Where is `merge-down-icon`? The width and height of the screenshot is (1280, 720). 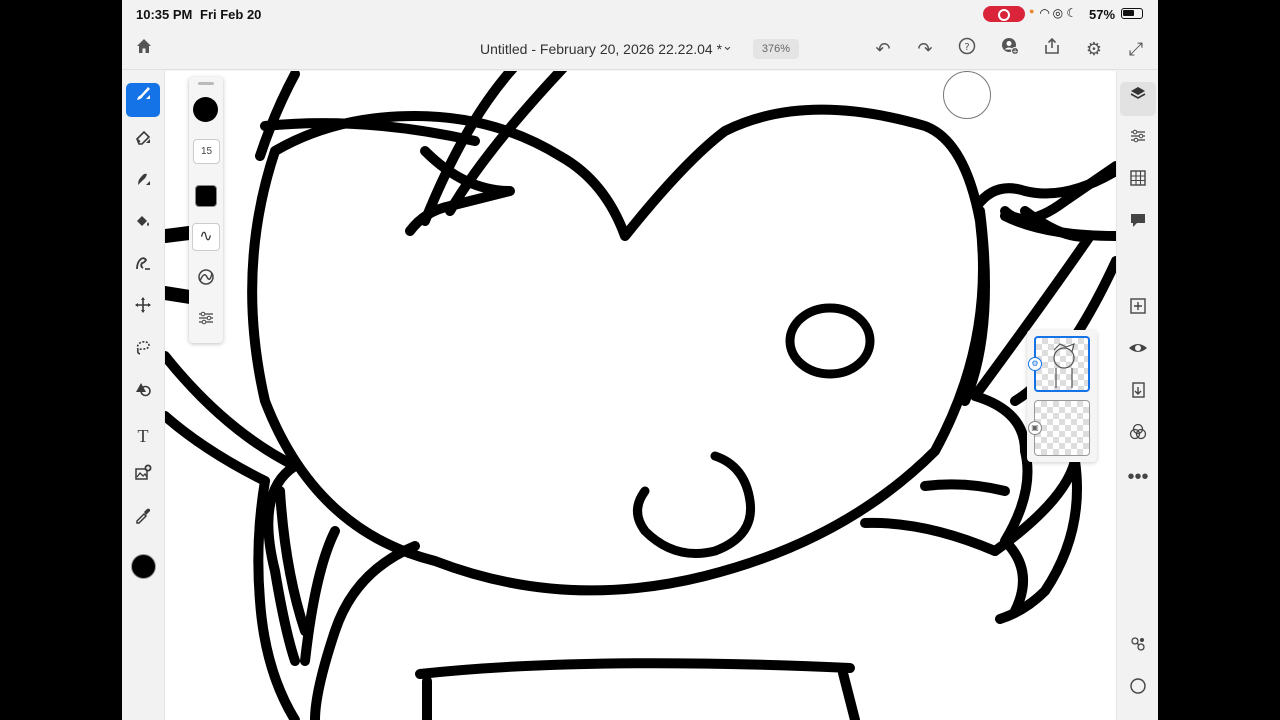
merge-down-icon is located at coordinates (1138, 395).